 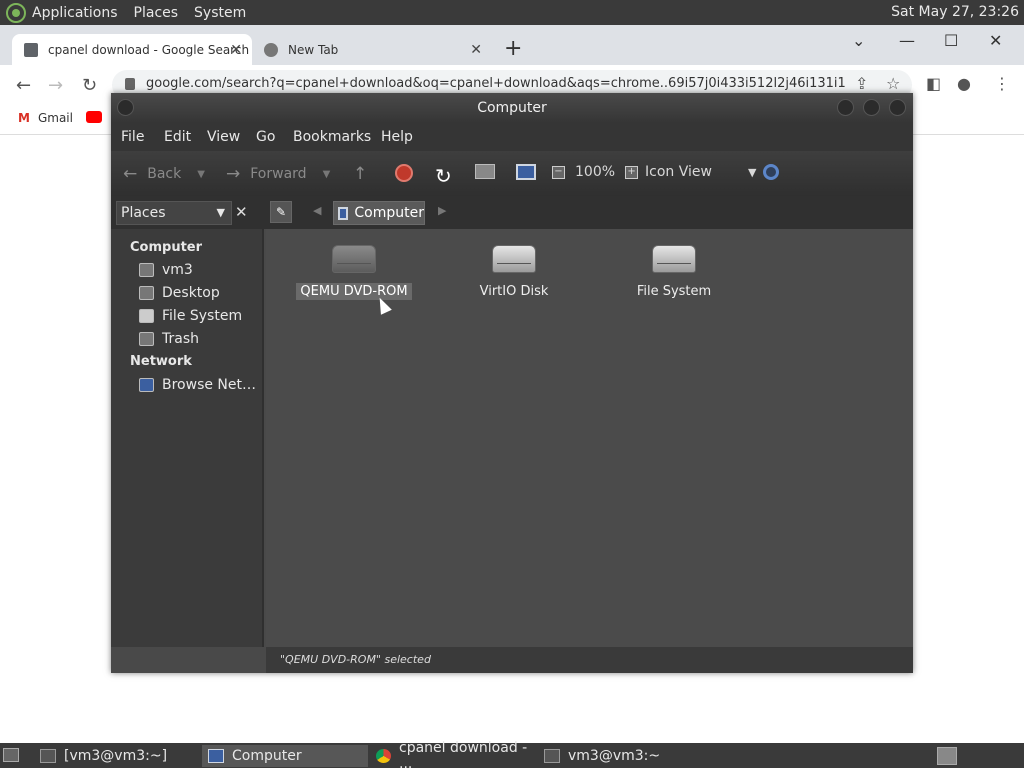 I want to click on drive-qemu-dvd-rom: QEMU DVD-ROM, so click(x=354, y=272).